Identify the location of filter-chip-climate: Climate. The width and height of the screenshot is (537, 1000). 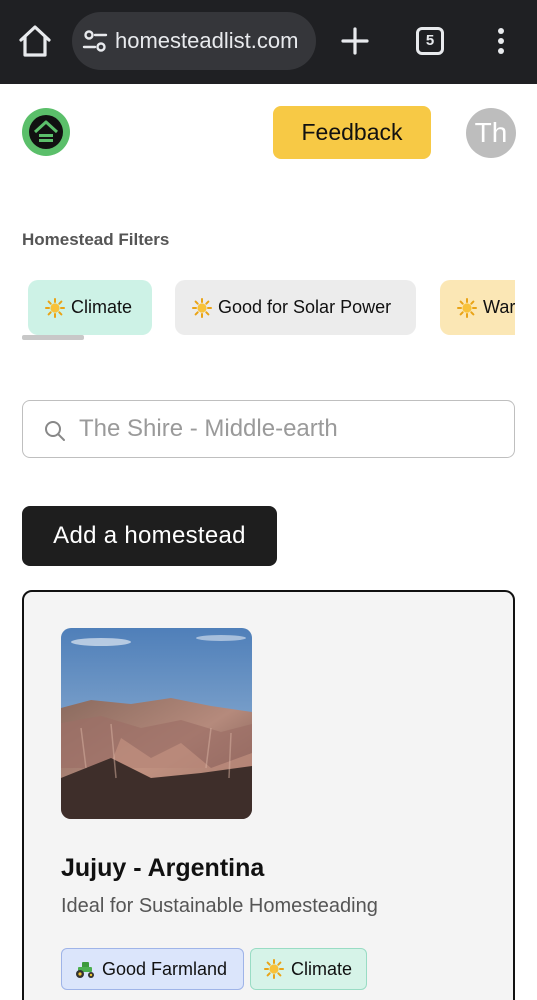
(90, 307).